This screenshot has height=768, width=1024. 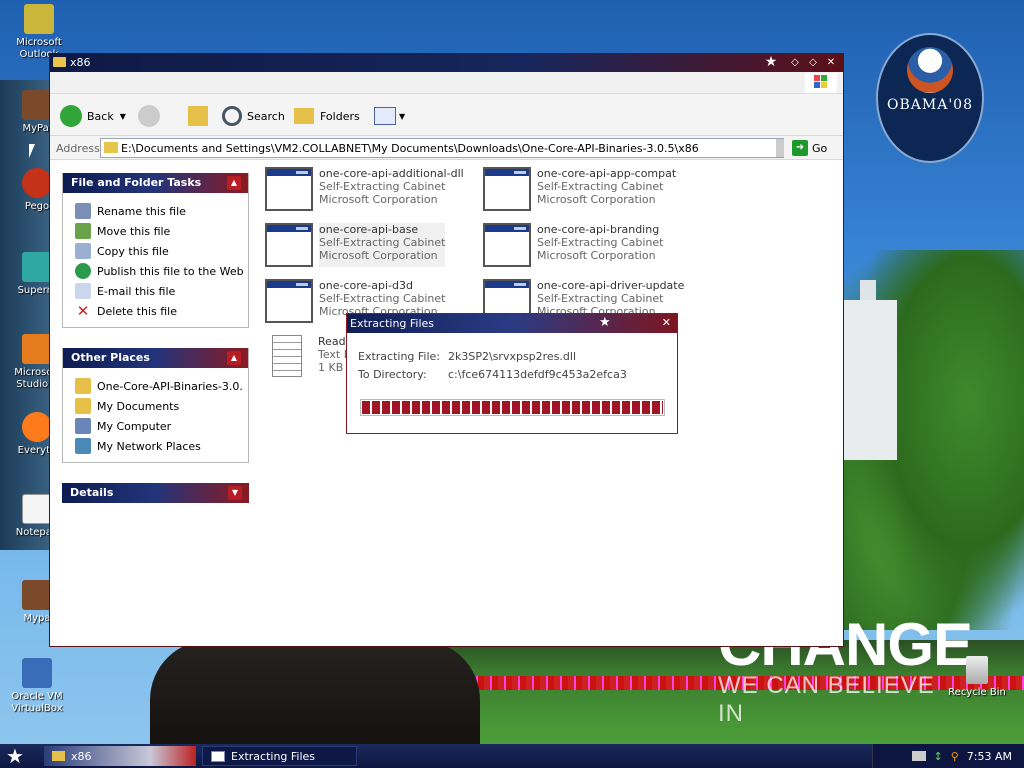 What do you see at coordinates (83, 406) in the screenshot?
I see `my-documents-icon` at bounding box center [83, 406].